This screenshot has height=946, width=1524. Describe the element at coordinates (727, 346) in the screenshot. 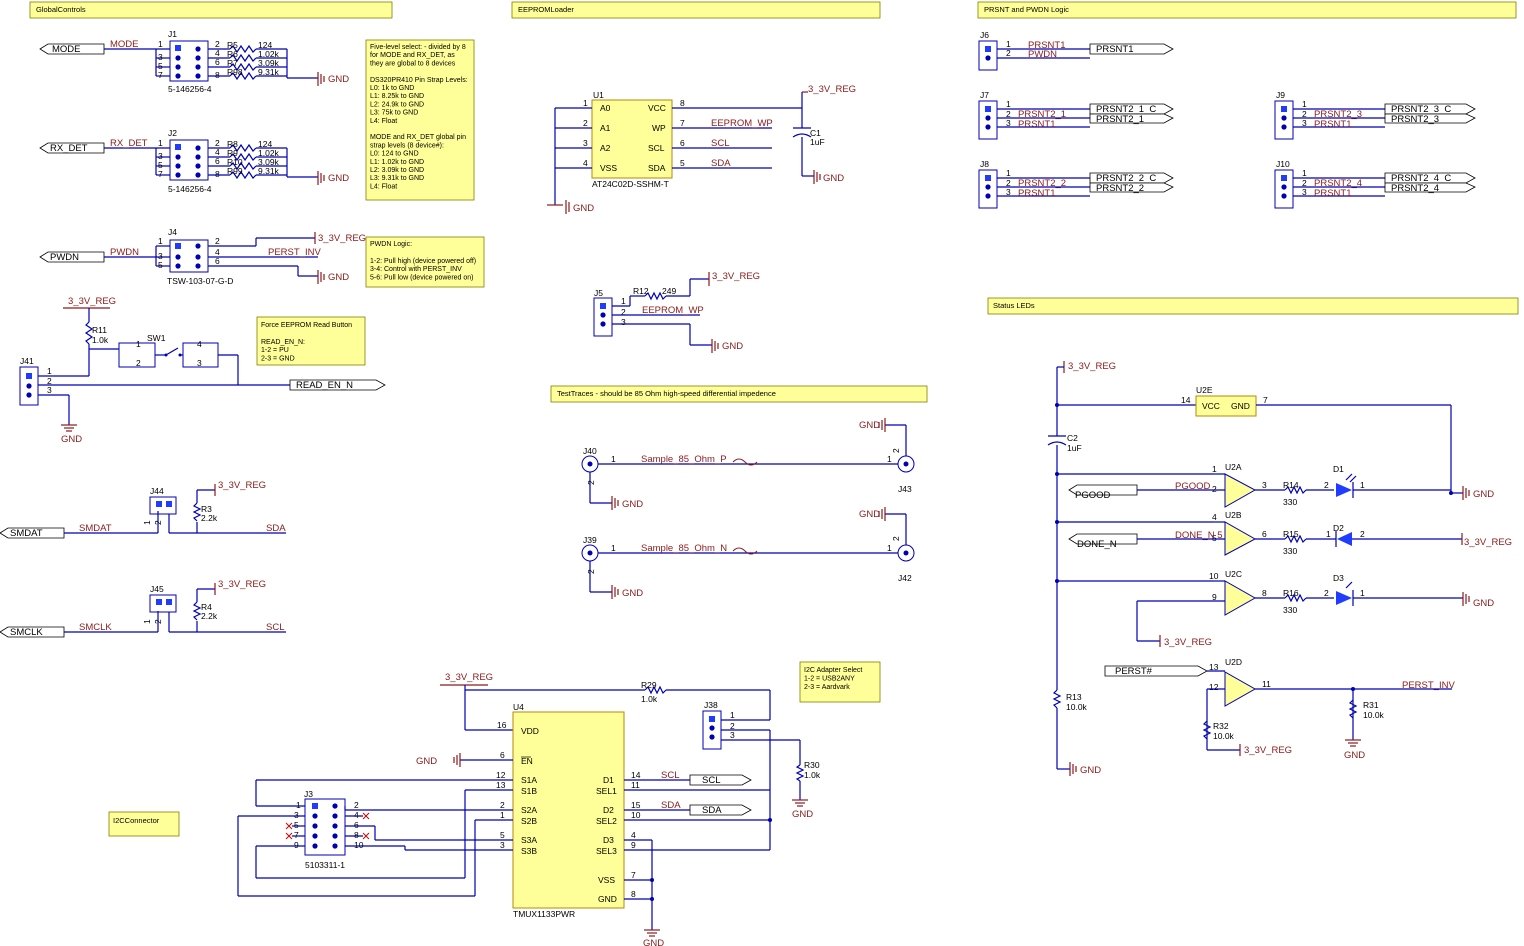

I see `gnd-j5: GND` at that location.